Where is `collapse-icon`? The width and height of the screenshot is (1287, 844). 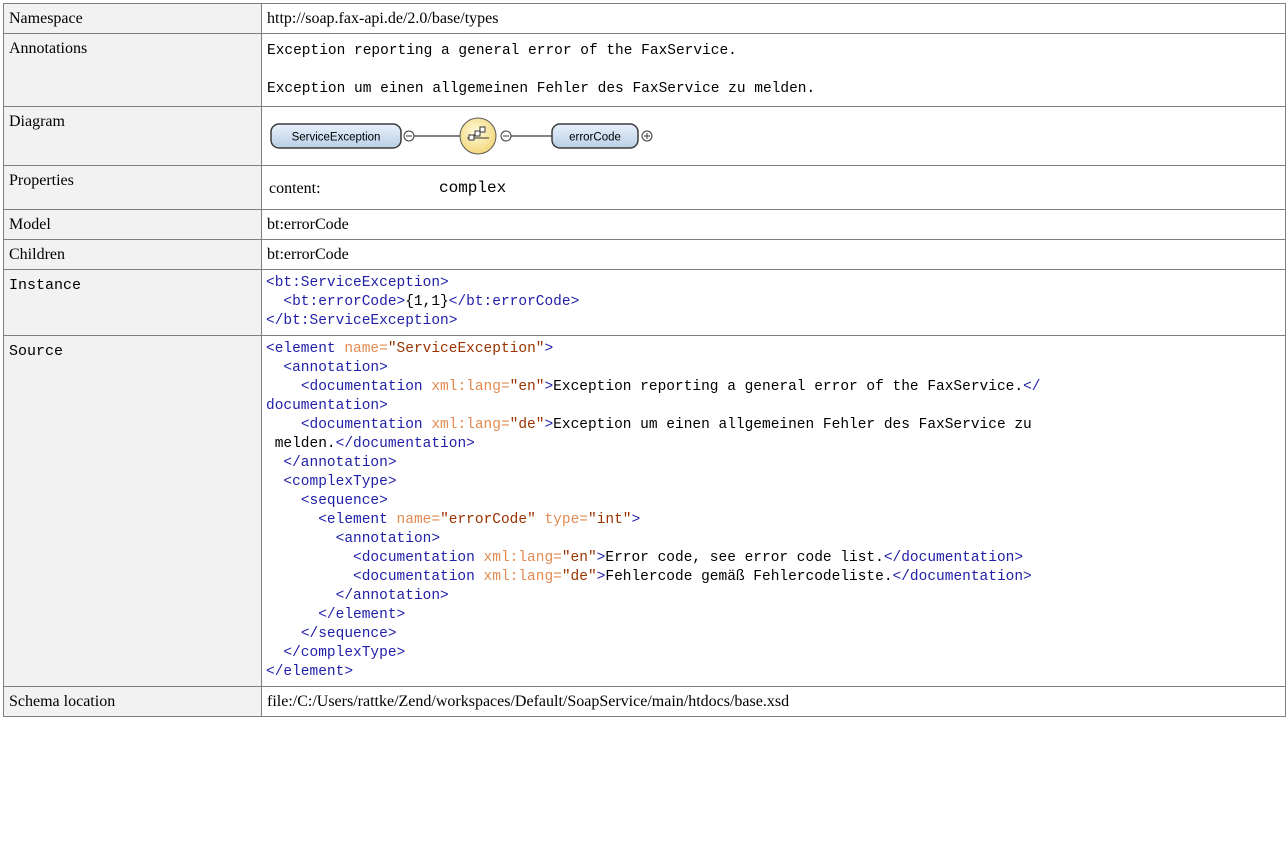
collapse-icon is located at coordinates (409, 136).